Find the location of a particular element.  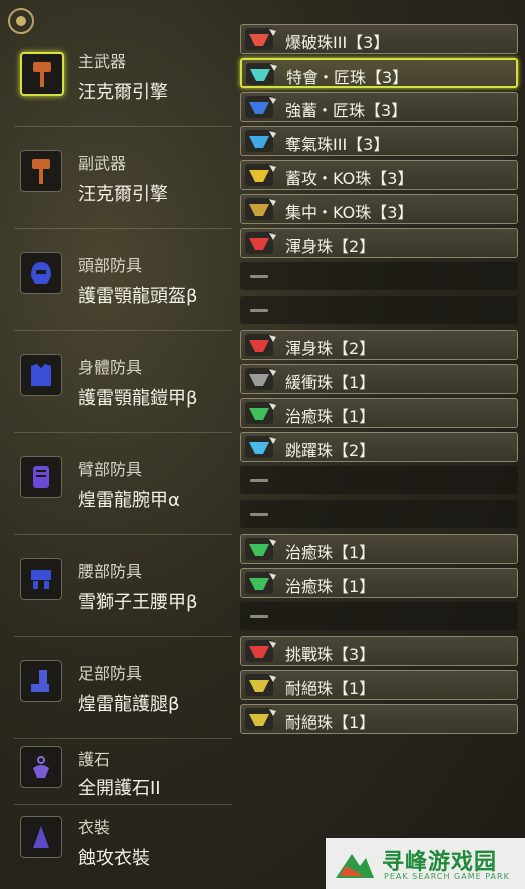

slot-equipment-name: 護雷顎龍頭盔β is located at coordinates (138, 296).